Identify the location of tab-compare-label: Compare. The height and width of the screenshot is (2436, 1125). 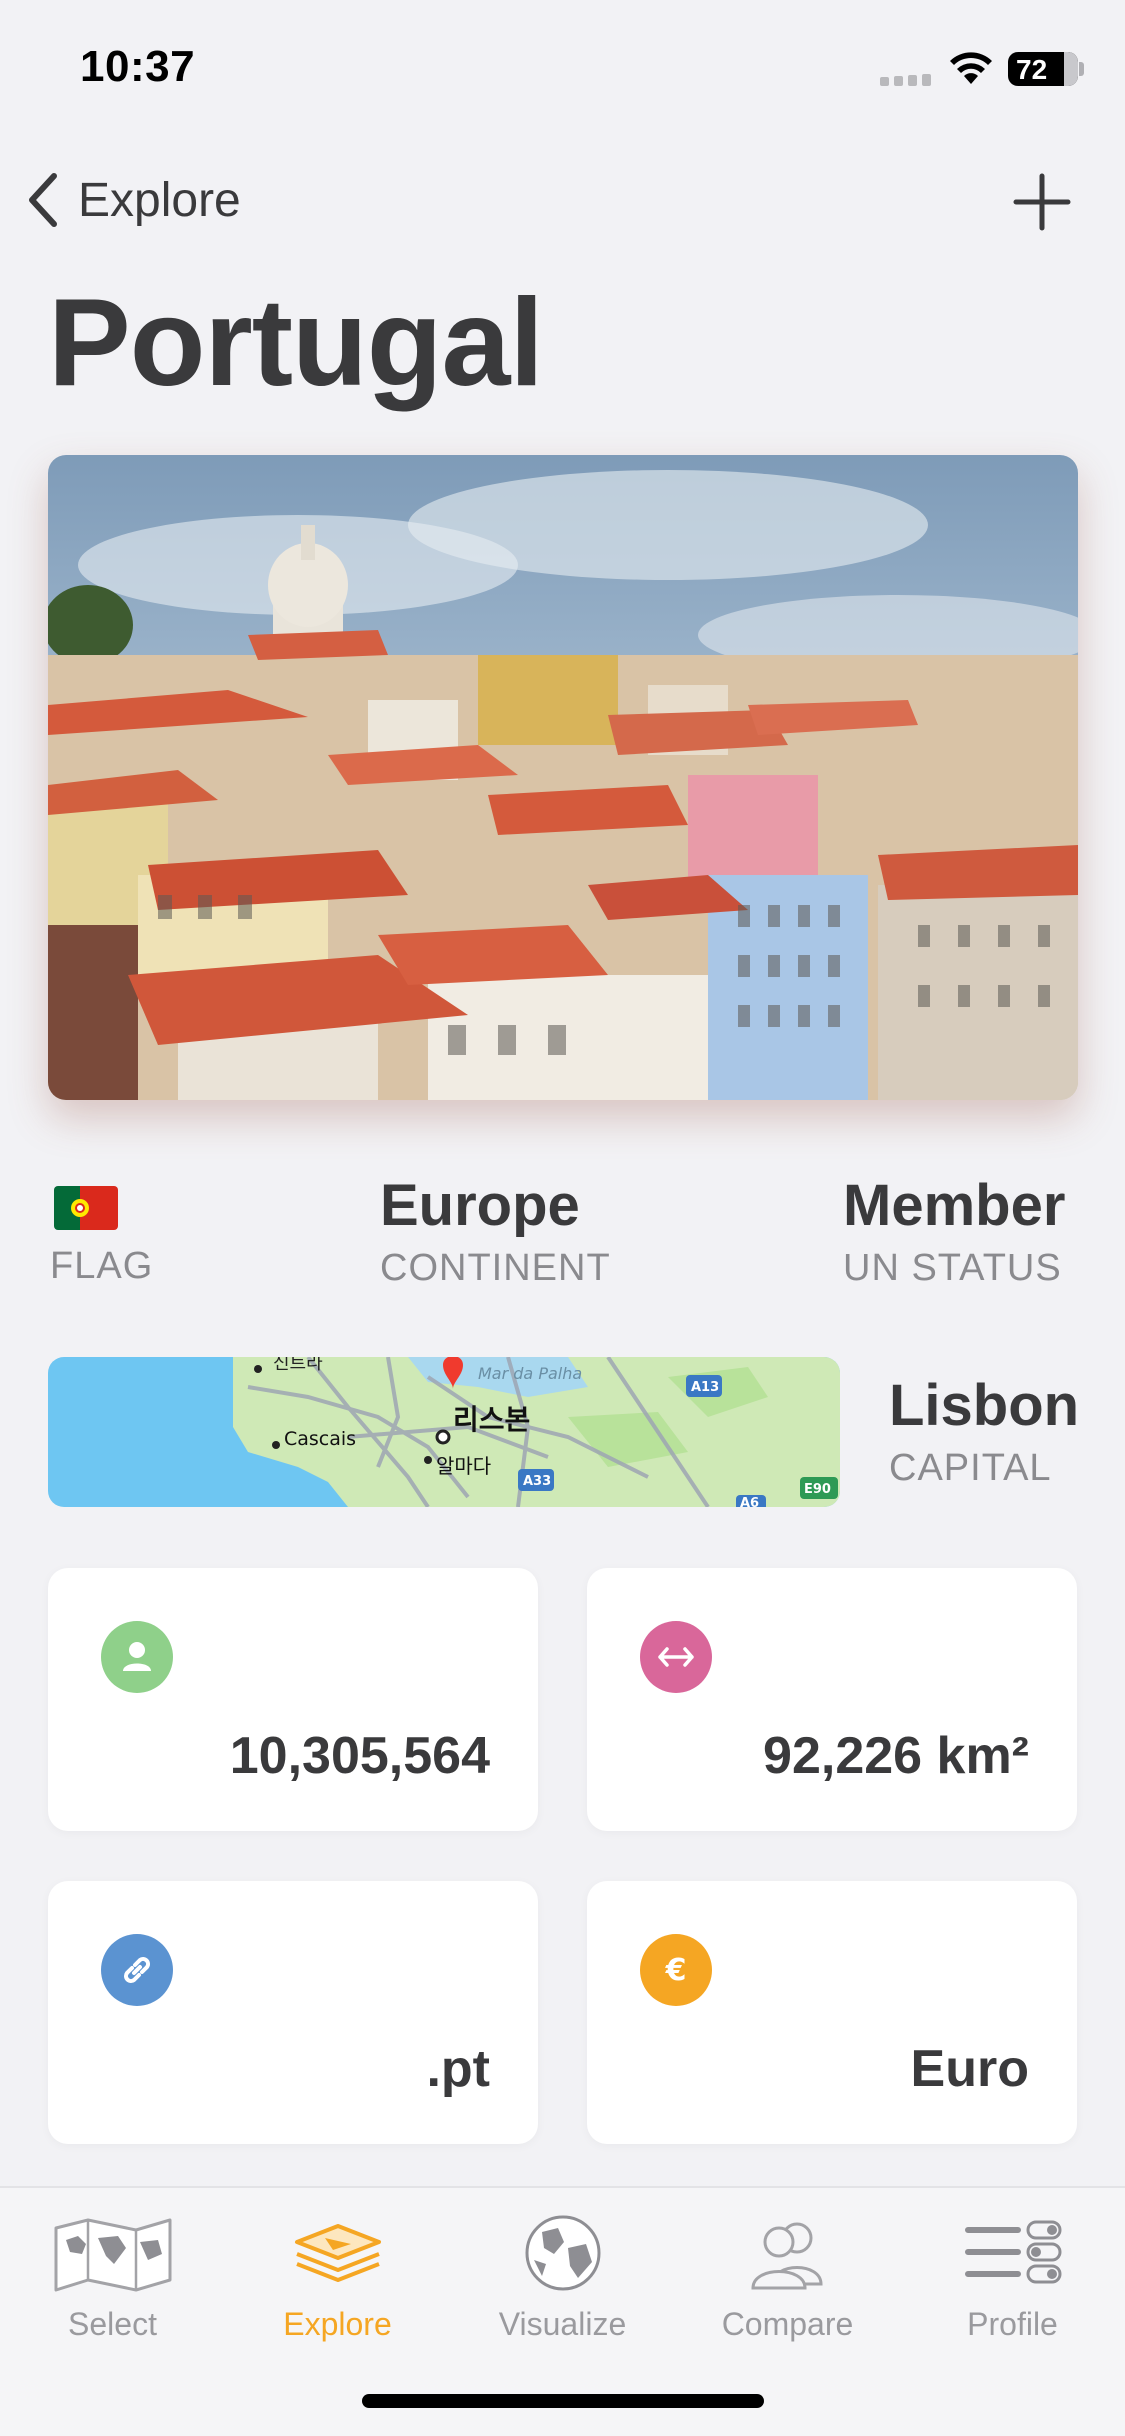
(787, 2324).